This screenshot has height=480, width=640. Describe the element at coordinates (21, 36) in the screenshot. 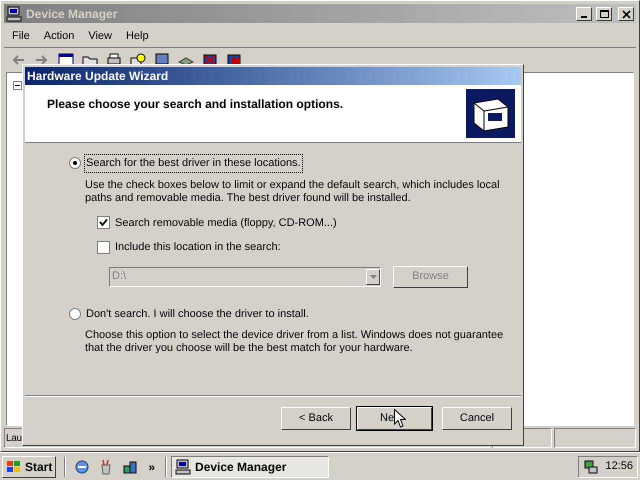

I see `menu-item: File` at that location.